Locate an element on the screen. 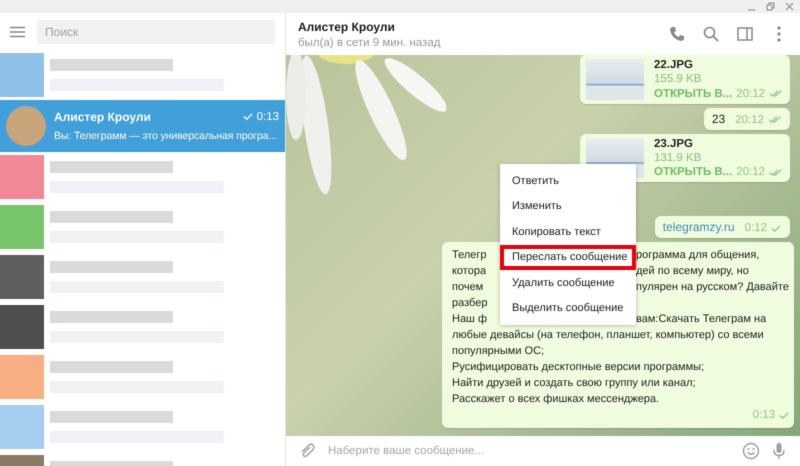 This screenshot has width=800, height=466. menu-item: Изменить is located at coordinates (568, 206).